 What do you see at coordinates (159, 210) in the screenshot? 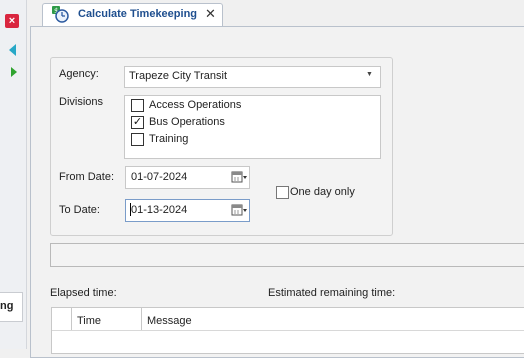
I see `to-date-value: 01-13-2024` at bounding box center [159, 210].